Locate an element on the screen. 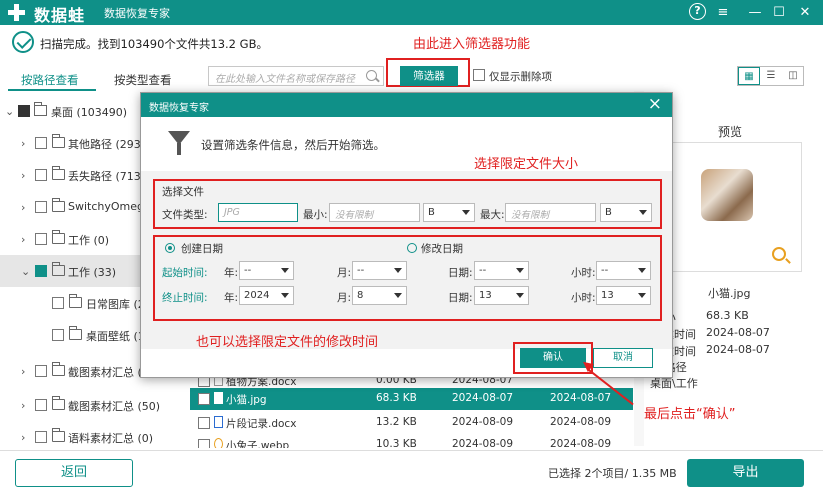 Image resolution: width=823 pixels, height=500 pixels. list-view-icon: ☰ is located at coordinates (771, 76).